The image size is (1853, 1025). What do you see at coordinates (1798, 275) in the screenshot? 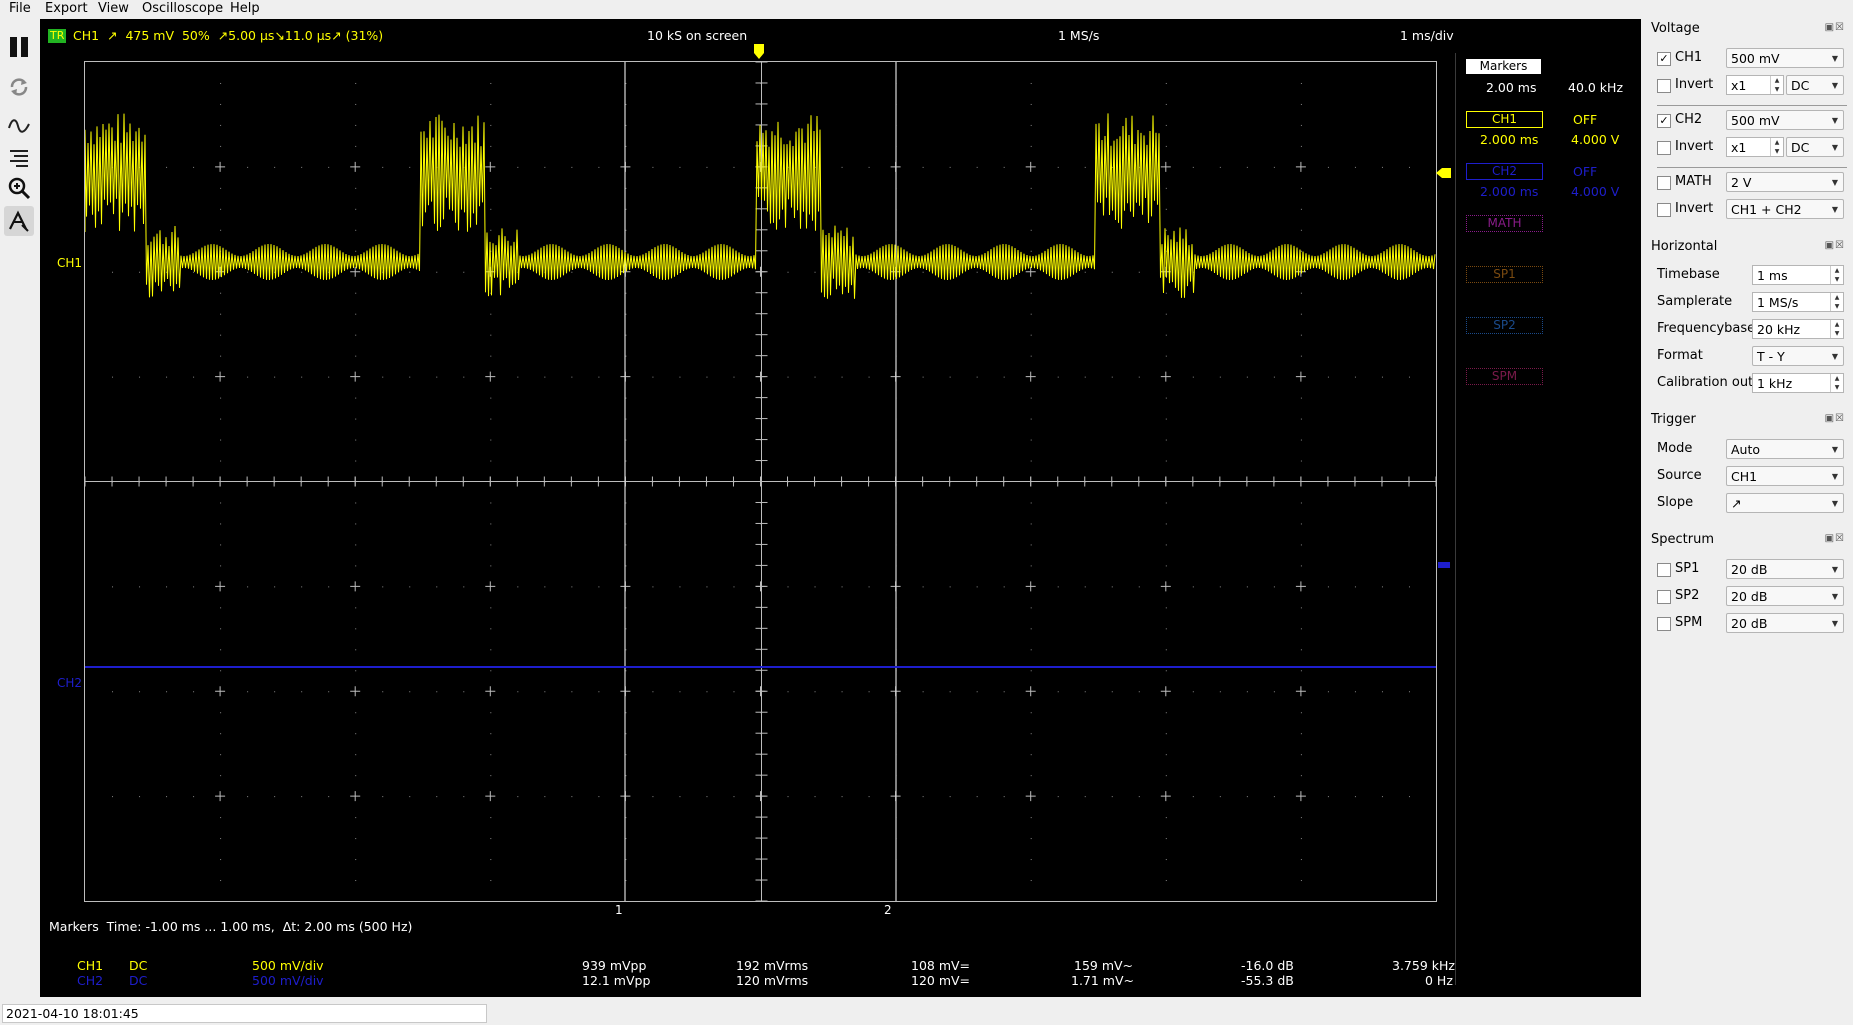
I see `timebase-spinbox: 1 ms ▲ ▼` at bounding box center [1798, 275].